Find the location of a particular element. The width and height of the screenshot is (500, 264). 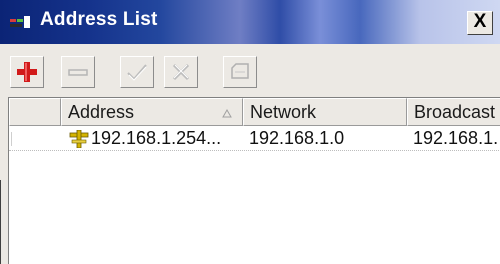

remove-button is located at coordinates (78, 72).